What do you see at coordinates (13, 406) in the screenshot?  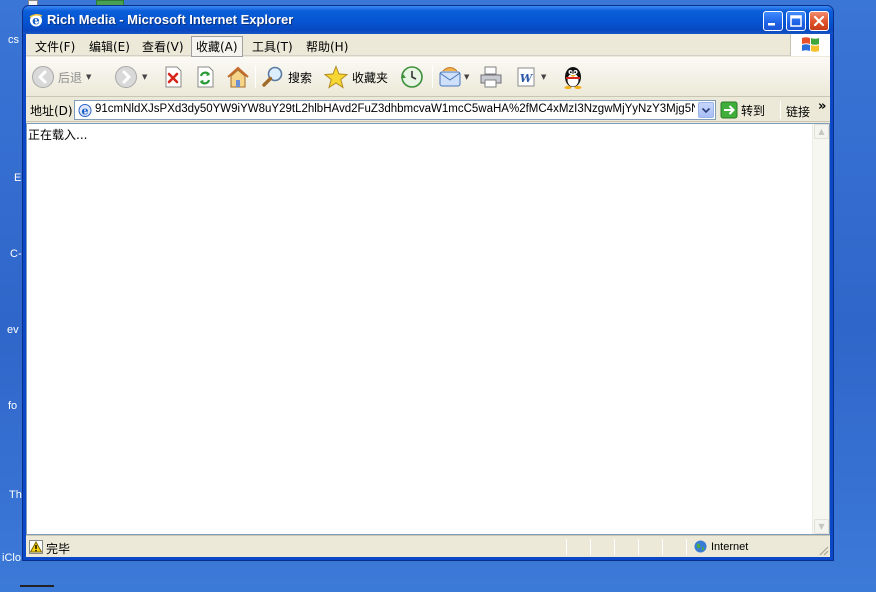 I see `desktop-text-fragment: fo` at bounding box center [13, 406].